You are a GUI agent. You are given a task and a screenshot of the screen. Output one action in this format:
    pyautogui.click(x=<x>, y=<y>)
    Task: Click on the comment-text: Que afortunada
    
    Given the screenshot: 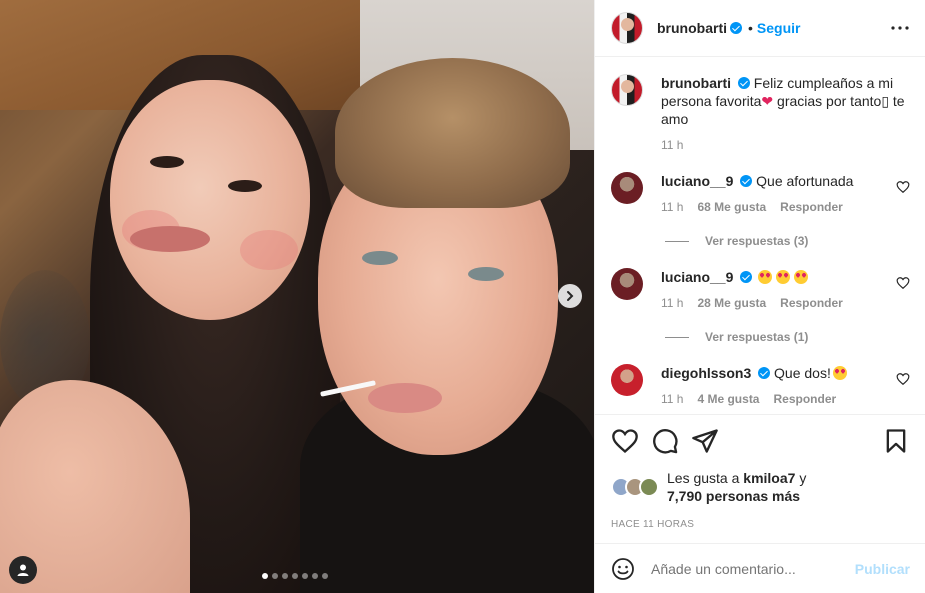 What is the action you would take?
    pyautogui.click(x=805, y=181)
    